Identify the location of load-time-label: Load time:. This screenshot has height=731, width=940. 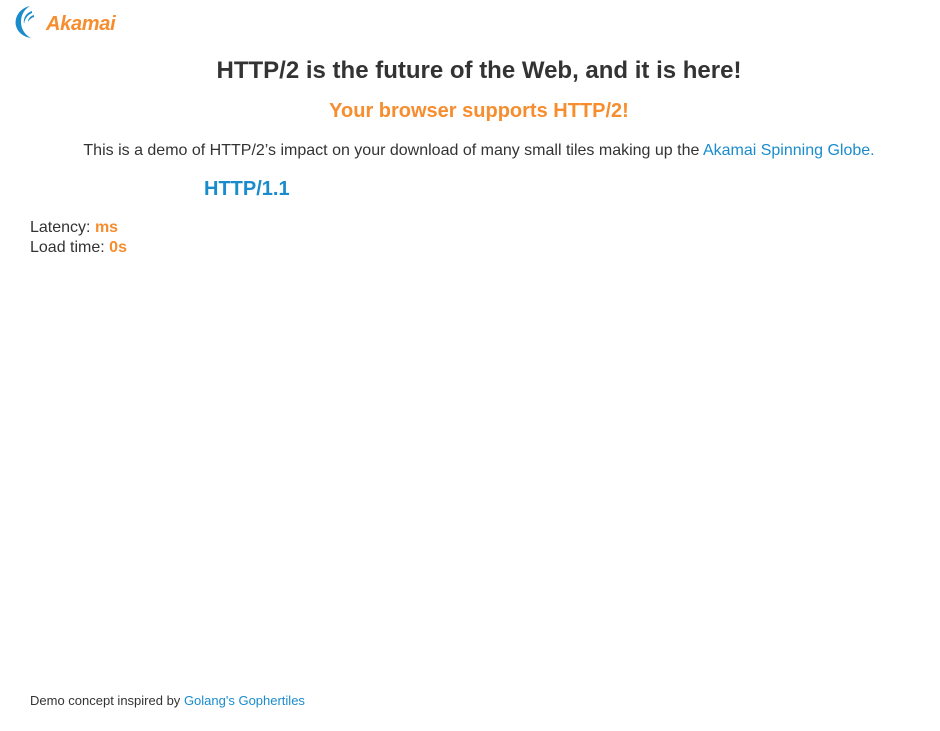
(67, 247).